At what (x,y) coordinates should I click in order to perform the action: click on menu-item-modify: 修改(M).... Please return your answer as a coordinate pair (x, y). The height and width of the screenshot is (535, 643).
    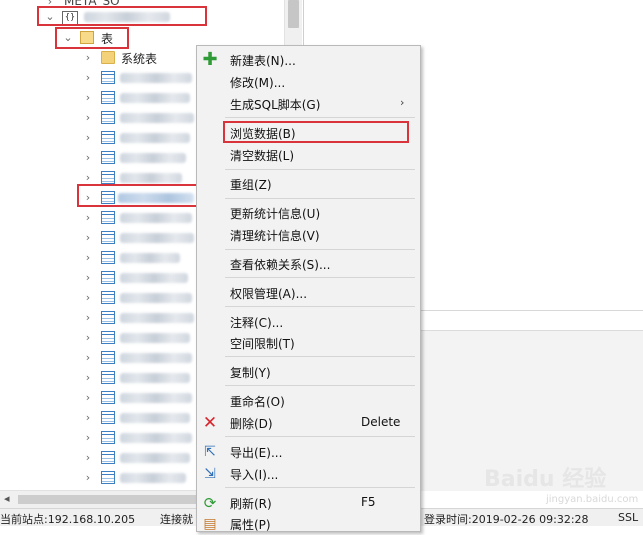
    Looking at the image, I should click on (308, 82).